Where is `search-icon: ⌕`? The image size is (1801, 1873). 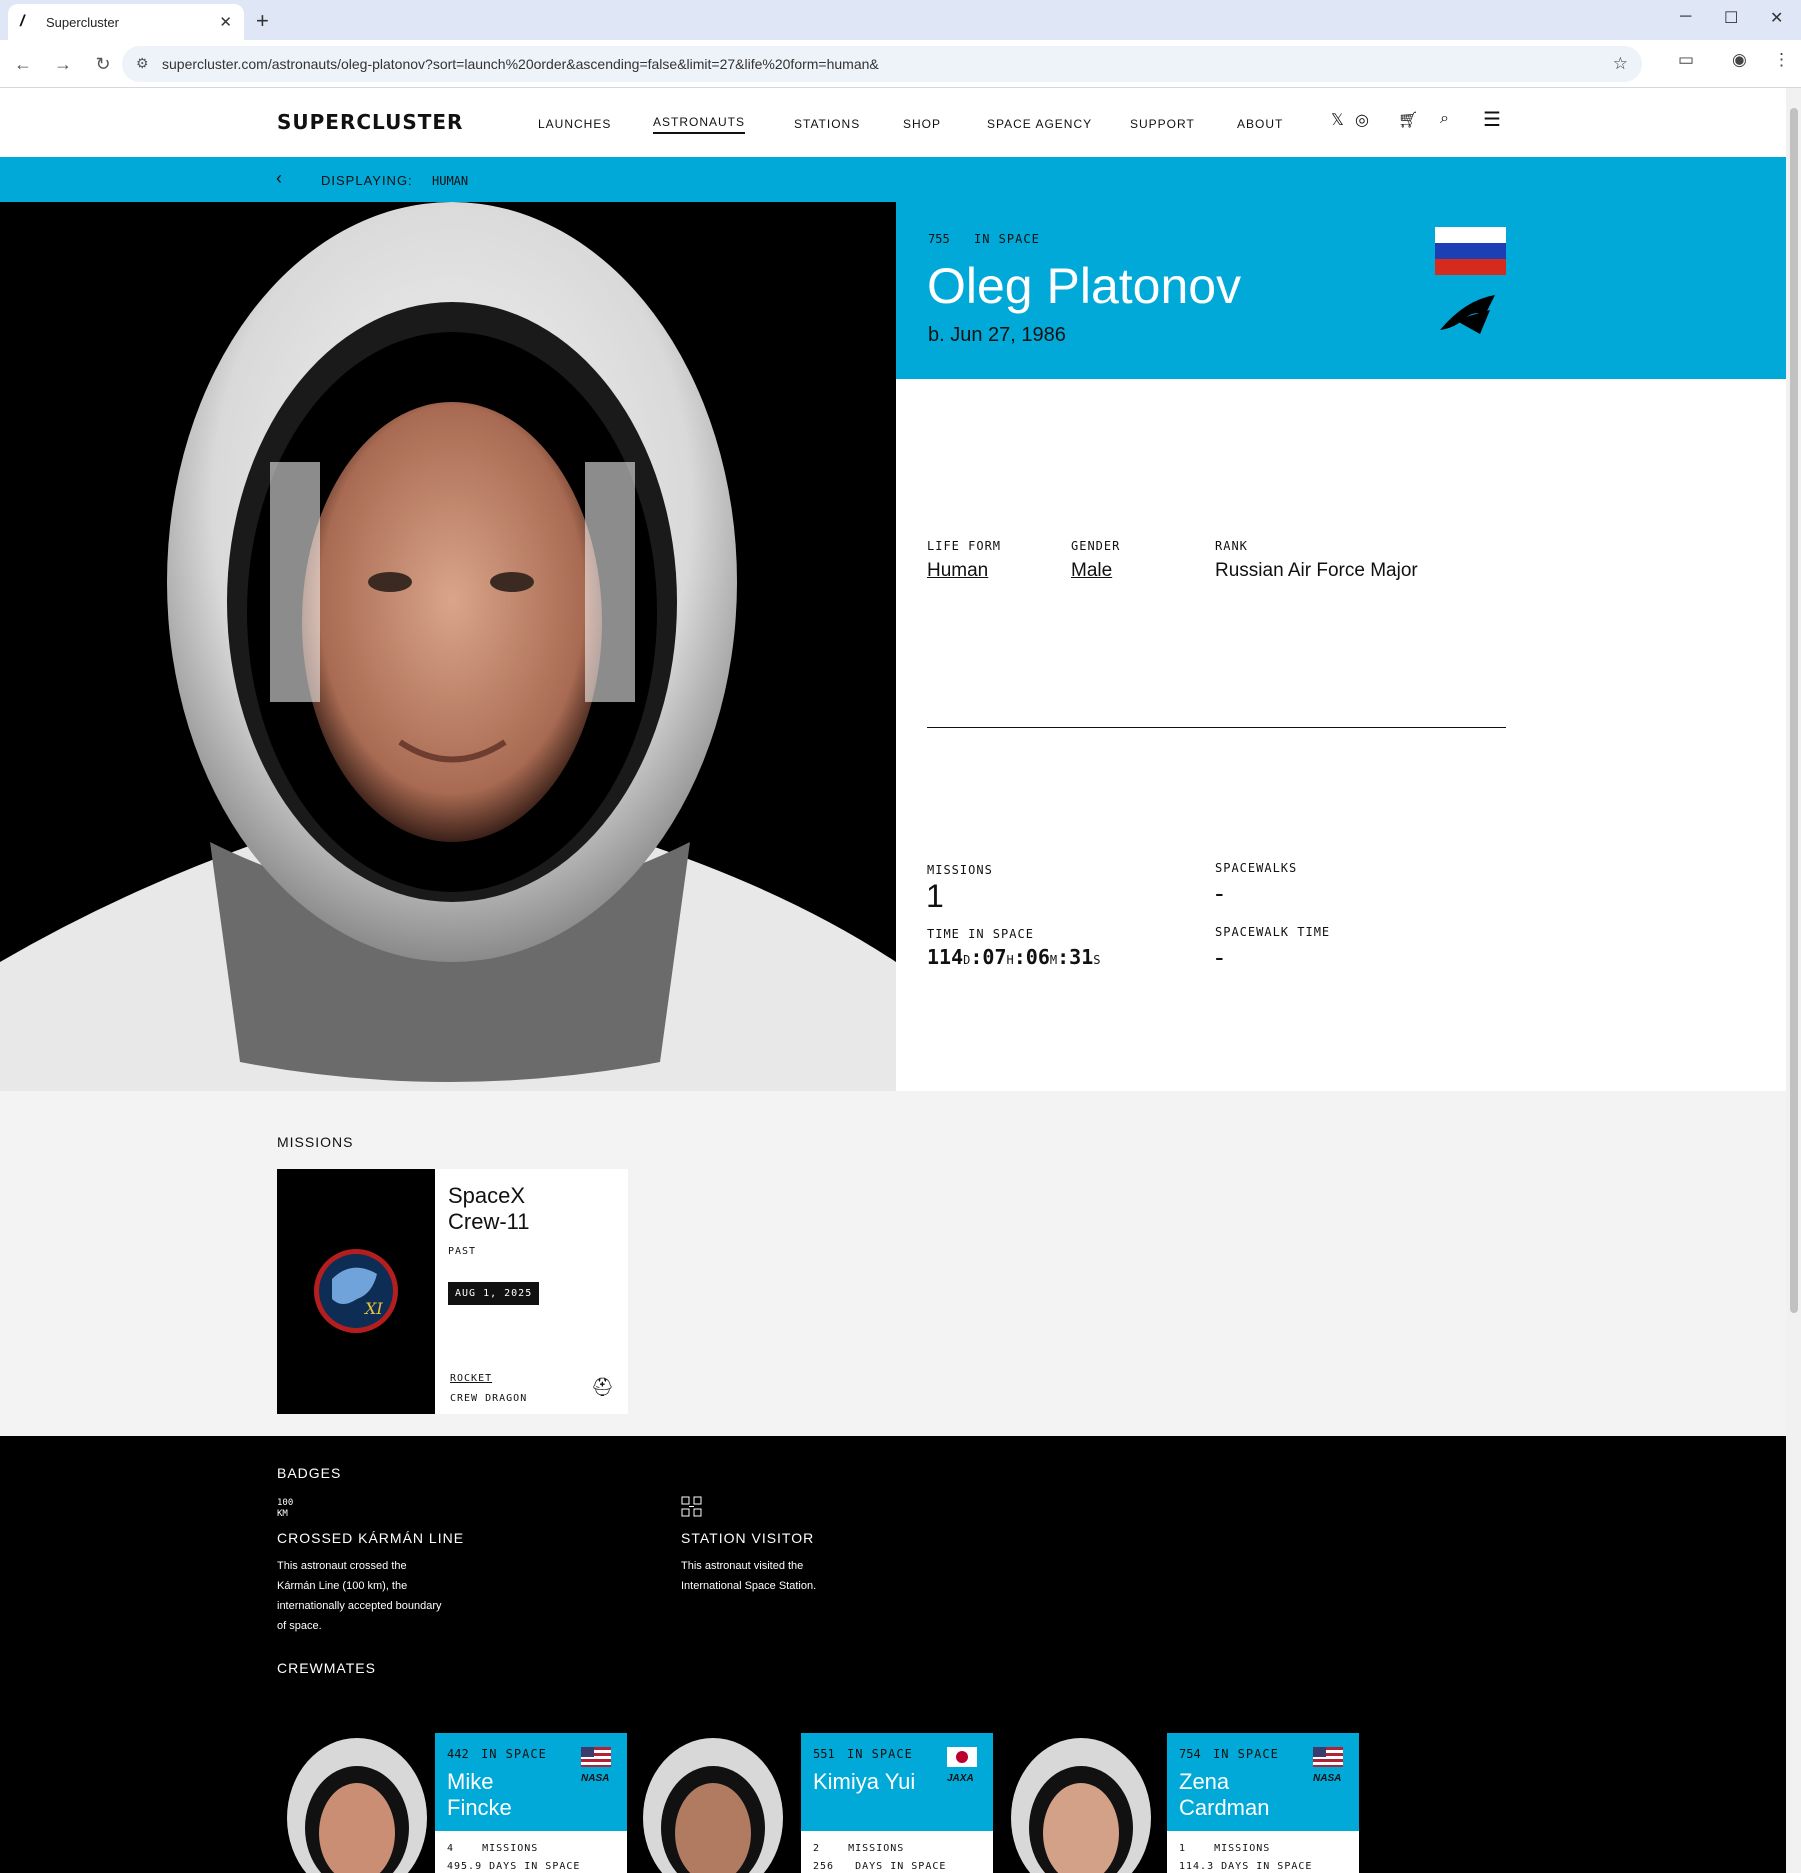
search-icon: ⌕ is located at coordinates (1444, 119).